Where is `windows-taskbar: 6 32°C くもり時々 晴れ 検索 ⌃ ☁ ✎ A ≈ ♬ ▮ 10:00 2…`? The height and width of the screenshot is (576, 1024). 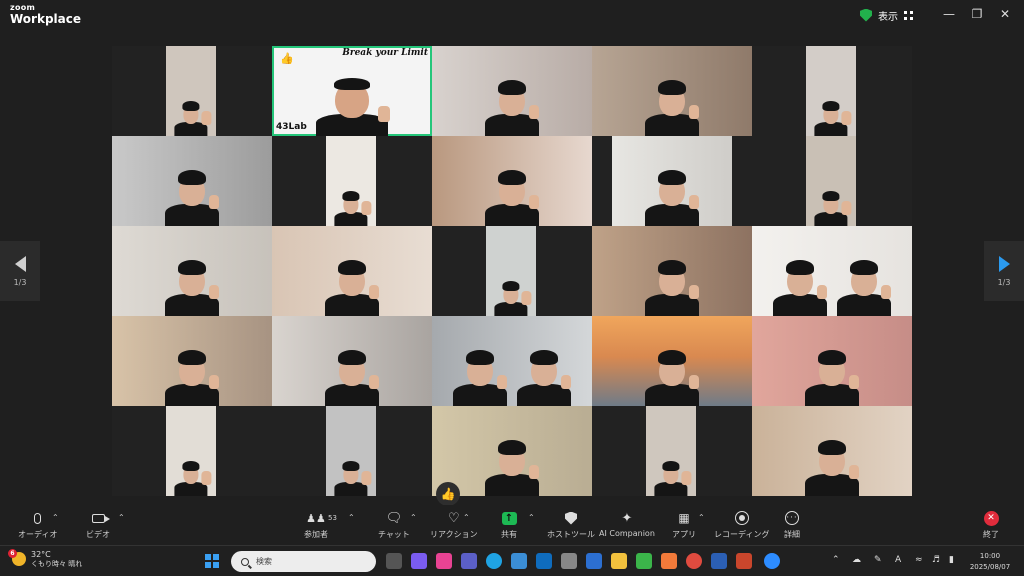 windows-taskbar: 6 32°C くもり時々 晴れ 検索 ⌃ ☁ ✎ A ≈ ♬ ▮ 10:00 2… is located at coordinates (512, 560).